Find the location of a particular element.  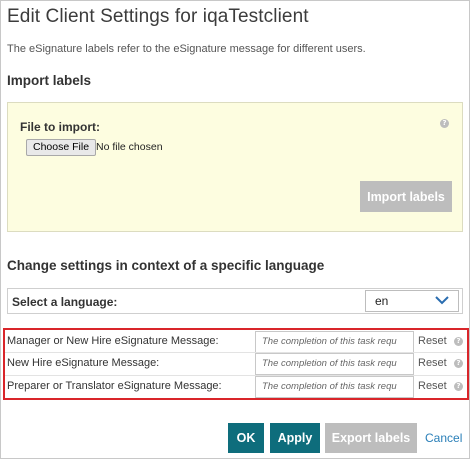

language-dropdown: en is located at coordinates (412, 301).